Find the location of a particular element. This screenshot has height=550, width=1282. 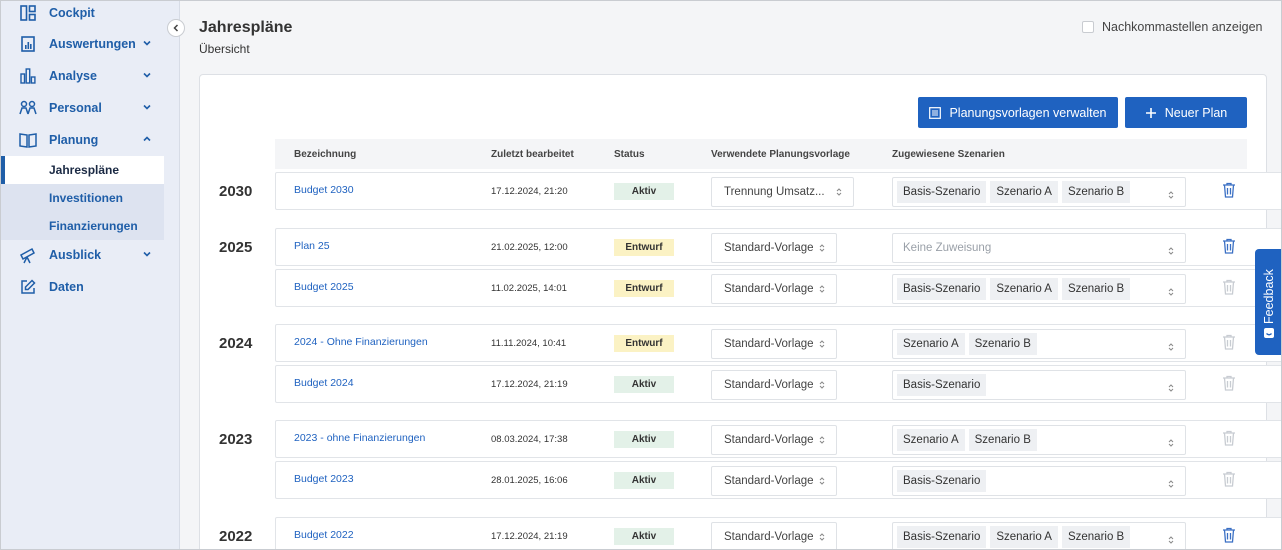

decimals-checkbox: Nachkommastellen anzeigen is located at coordinates (1172, 27).